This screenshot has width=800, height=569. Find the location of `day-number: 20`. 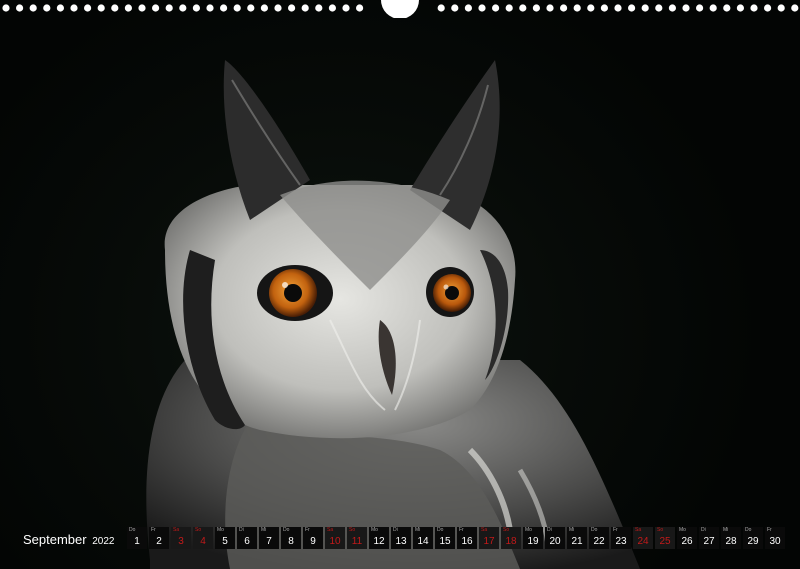

day-number: 20 is located at coordinates (555, 541).